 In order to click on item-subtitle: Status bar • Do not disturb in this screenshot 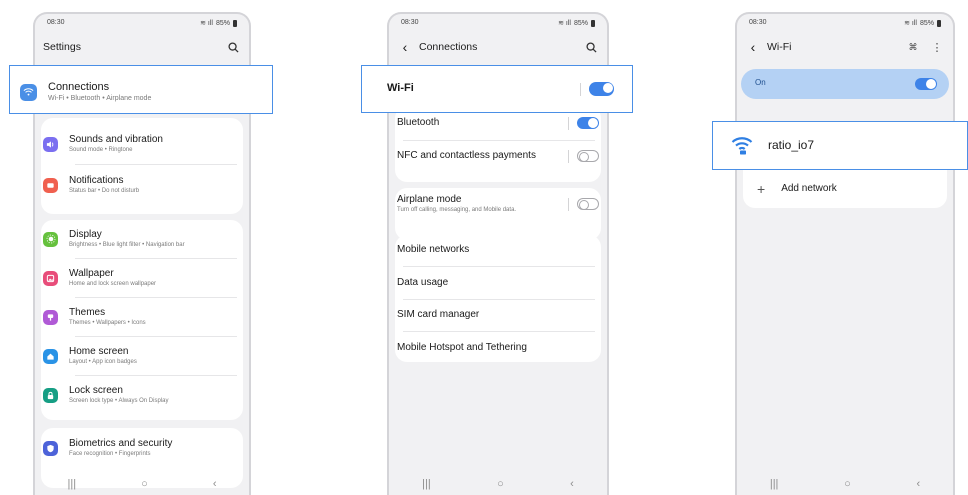, I will do `click(104, 191)`.